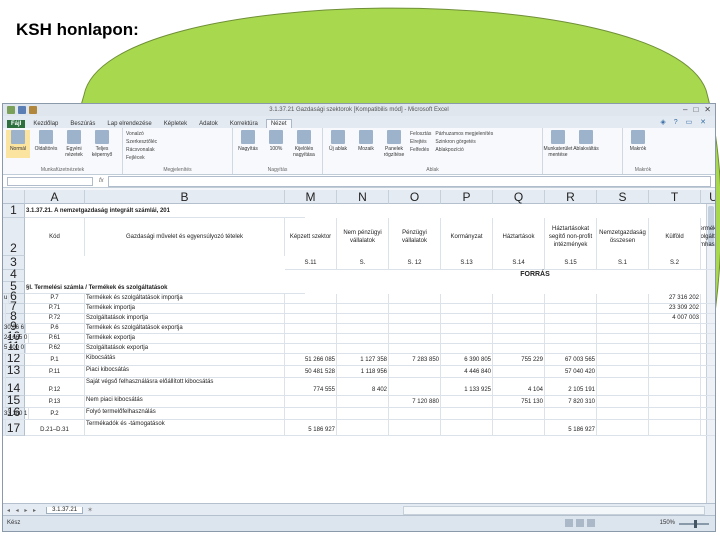  What do you see at coordinates (571, 197) in the screenshot?
I see `column-header-R: R` at bounding box center [571, 197].